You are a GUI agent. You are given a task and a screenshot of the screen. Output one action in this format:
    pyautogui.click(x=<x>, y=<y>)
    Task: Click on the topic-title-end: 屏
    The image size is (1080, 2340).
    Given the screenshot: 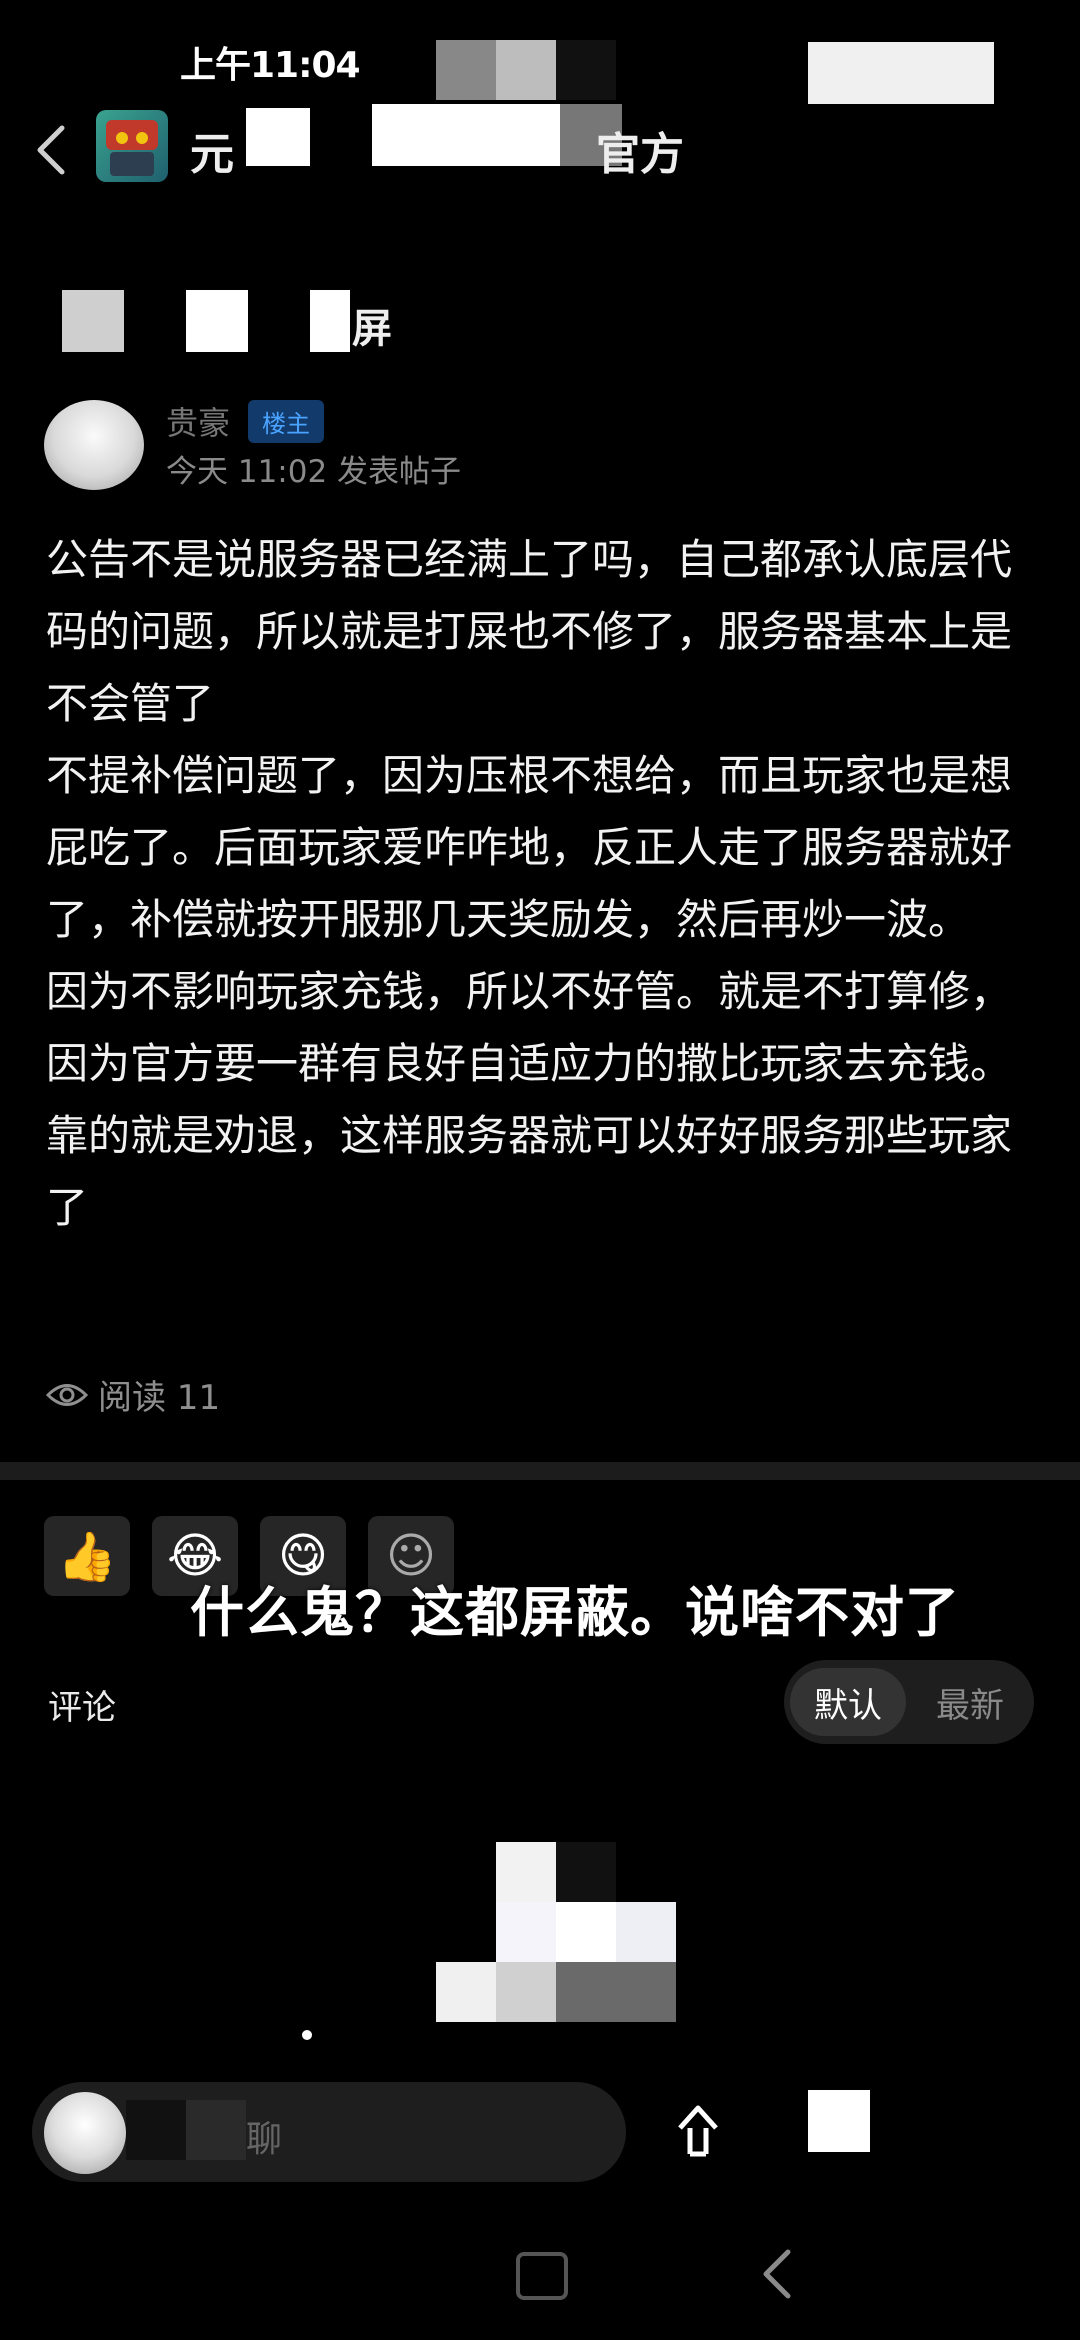 What is the action you would take?
    pyautogui.click(x=372, y=329)
    